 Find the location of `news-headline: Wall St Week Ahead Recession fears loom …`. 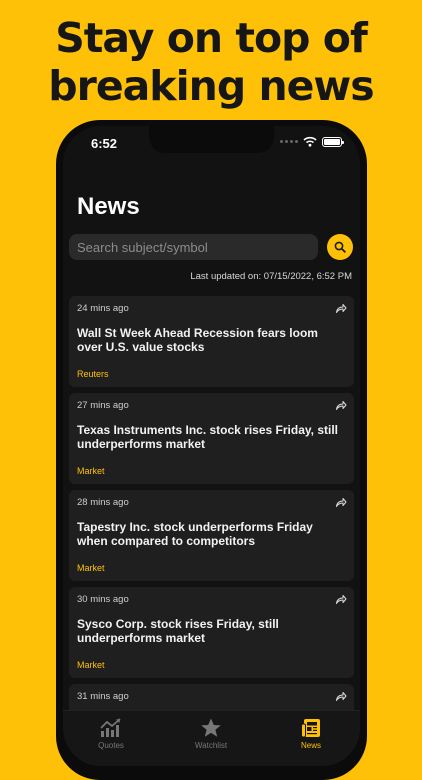

news-headline: Wall St Week Ahead Recession fears loom … is located at coordinates (197, 340).